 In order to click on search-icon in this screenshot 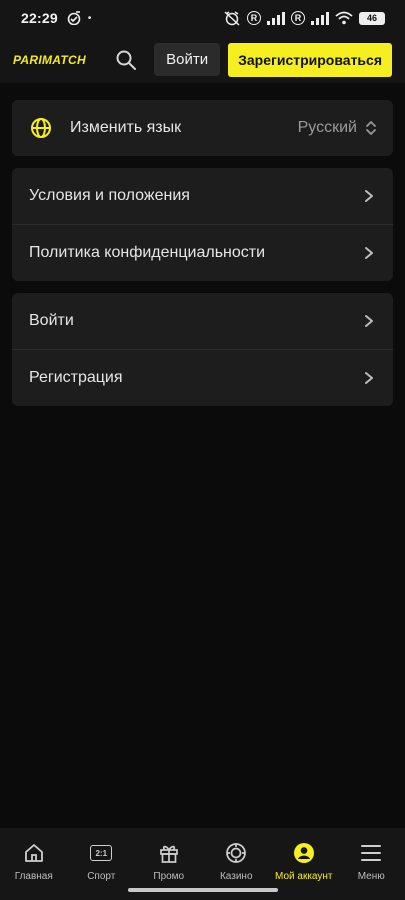, I will do `click(126, 60)`.